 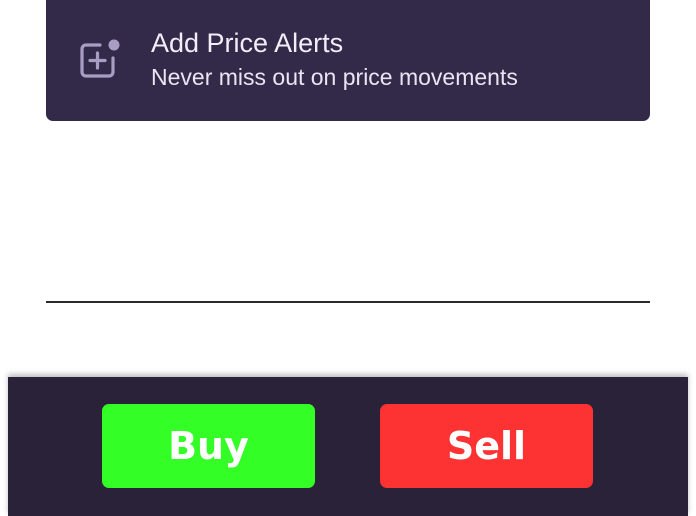 I want to click on price-alert-subtitle: Never miss out on price movements, so click(x=334, y=77).